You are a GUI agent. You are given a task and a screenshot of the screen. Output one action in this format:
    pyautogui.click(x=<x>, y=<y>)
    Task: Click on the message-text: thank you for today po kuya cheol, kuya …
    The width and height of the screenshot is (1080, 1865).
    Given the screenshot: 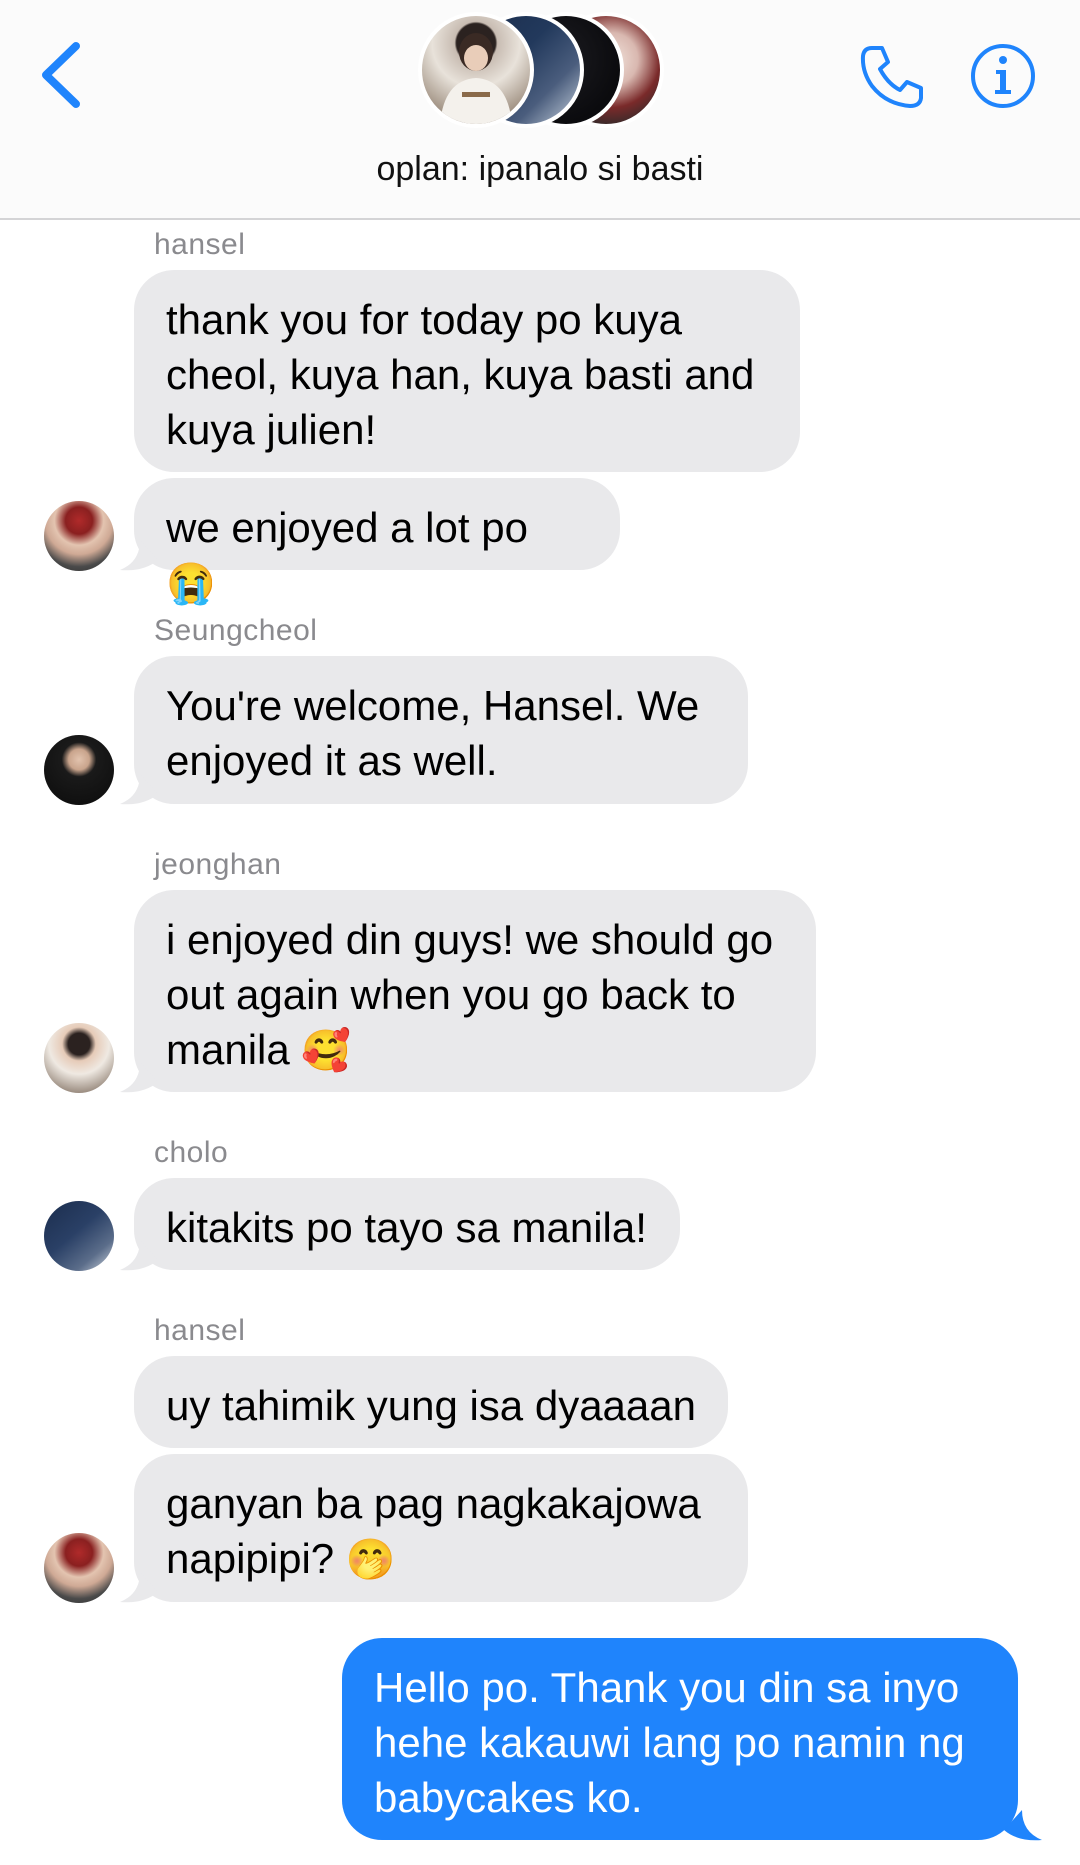 What is the action you would take?
    pyautogui.click(x=460, y=374)
    